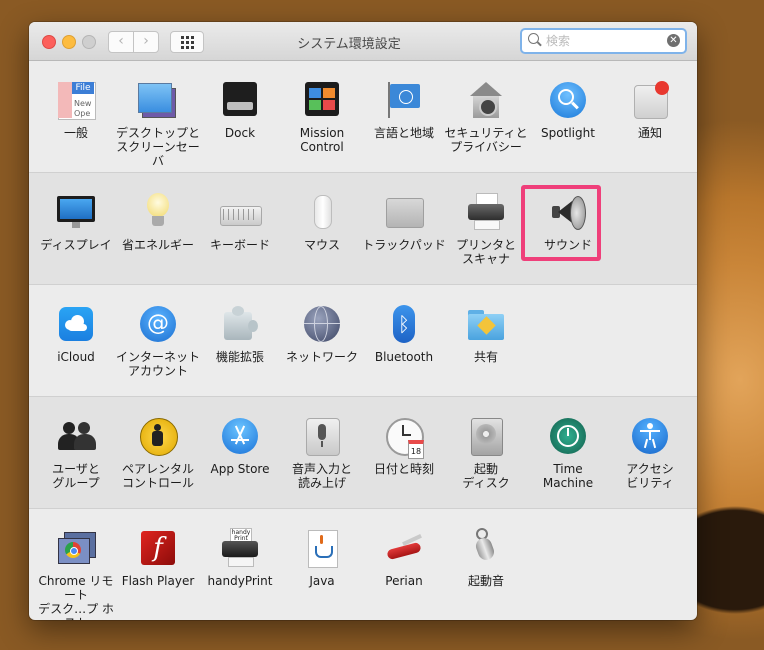  What do you see at coordinates (187, 42) in the screenshot?
I see `show-all-grid-button` at bounding box center [187, 42].